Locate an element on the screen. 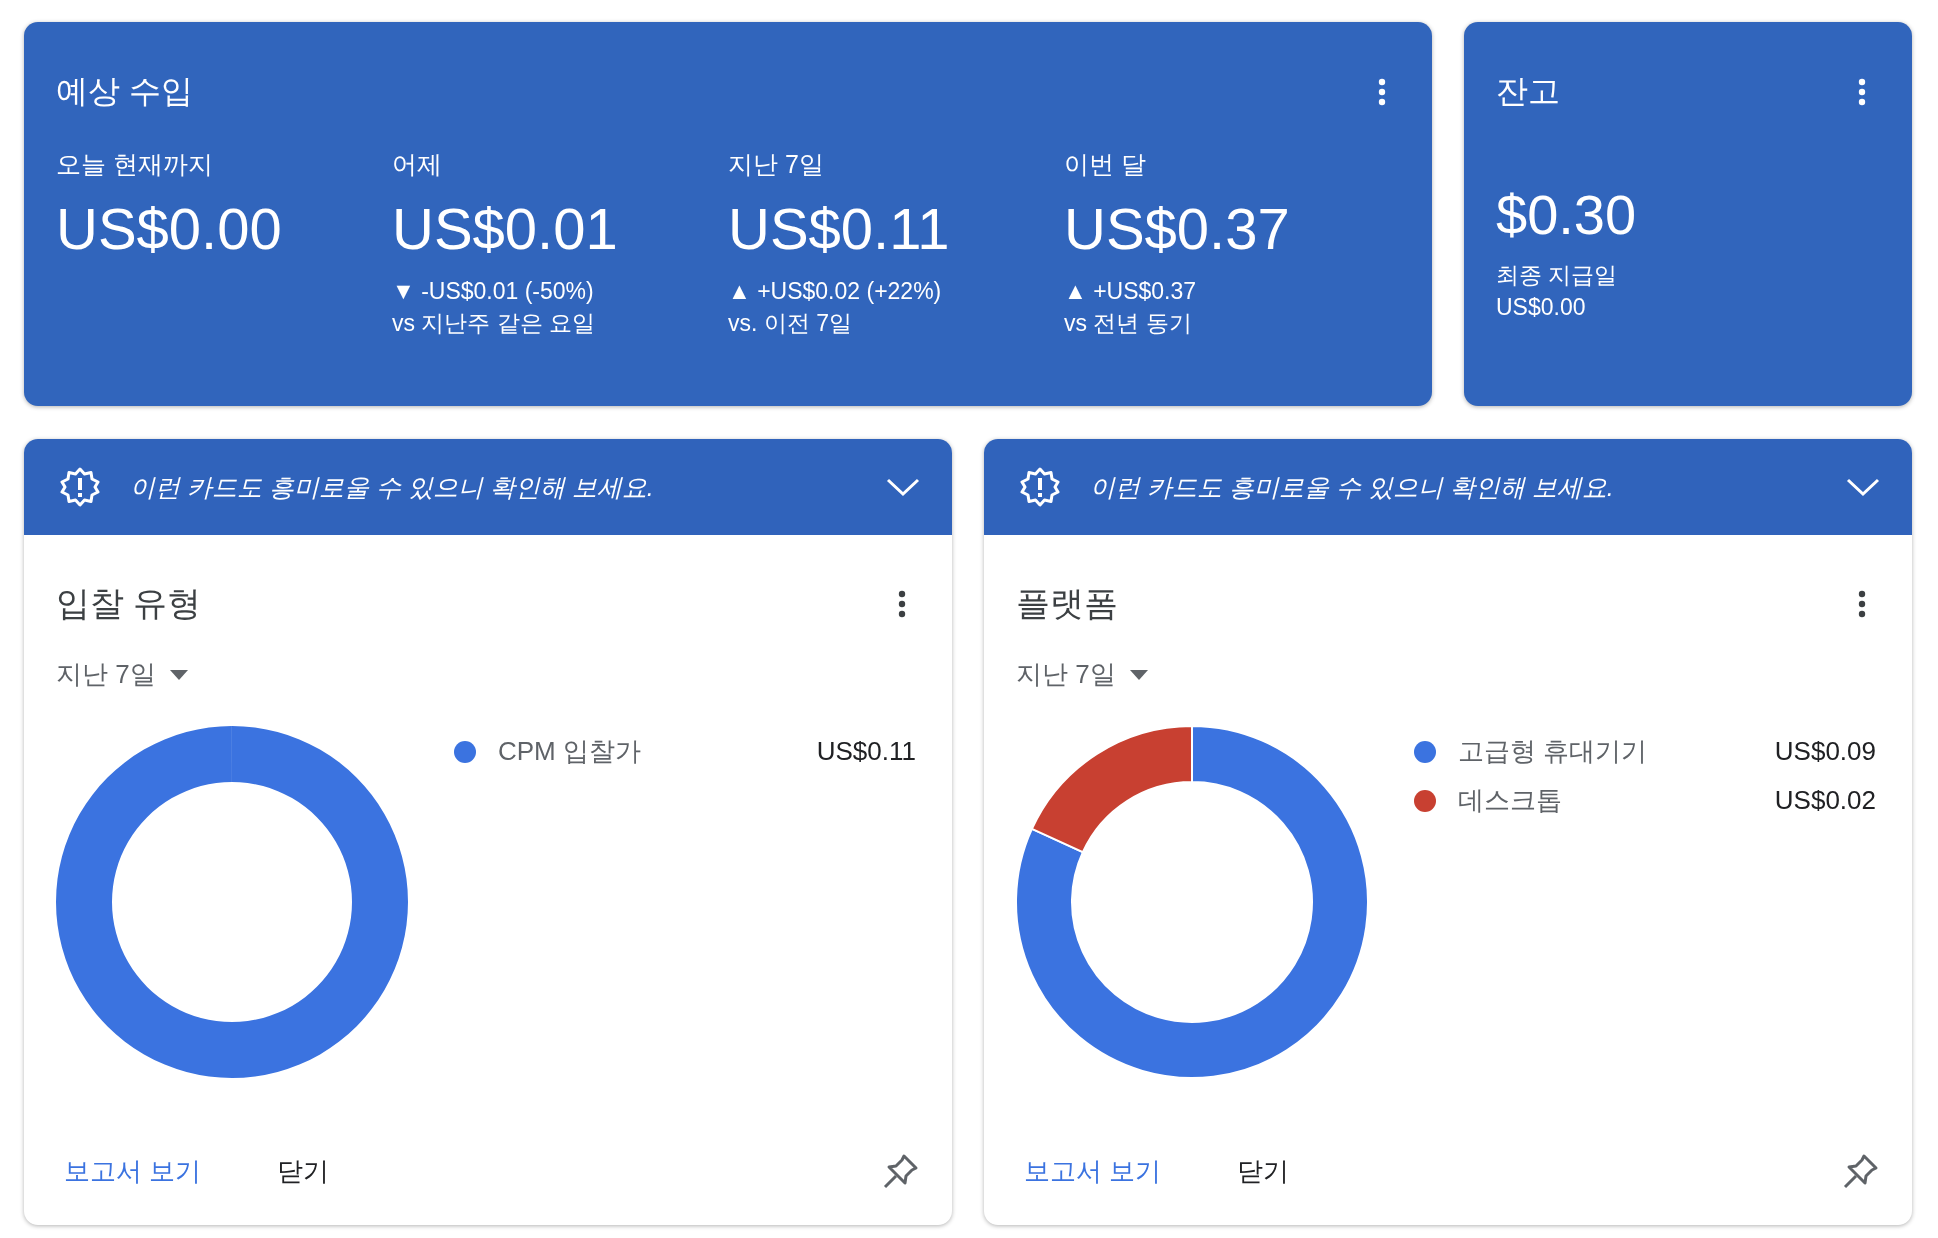 This screenshot has width=1938, height=1238. stat-change: ▲ +US$0.02 (+22%) is located at coordinates (835, 291).